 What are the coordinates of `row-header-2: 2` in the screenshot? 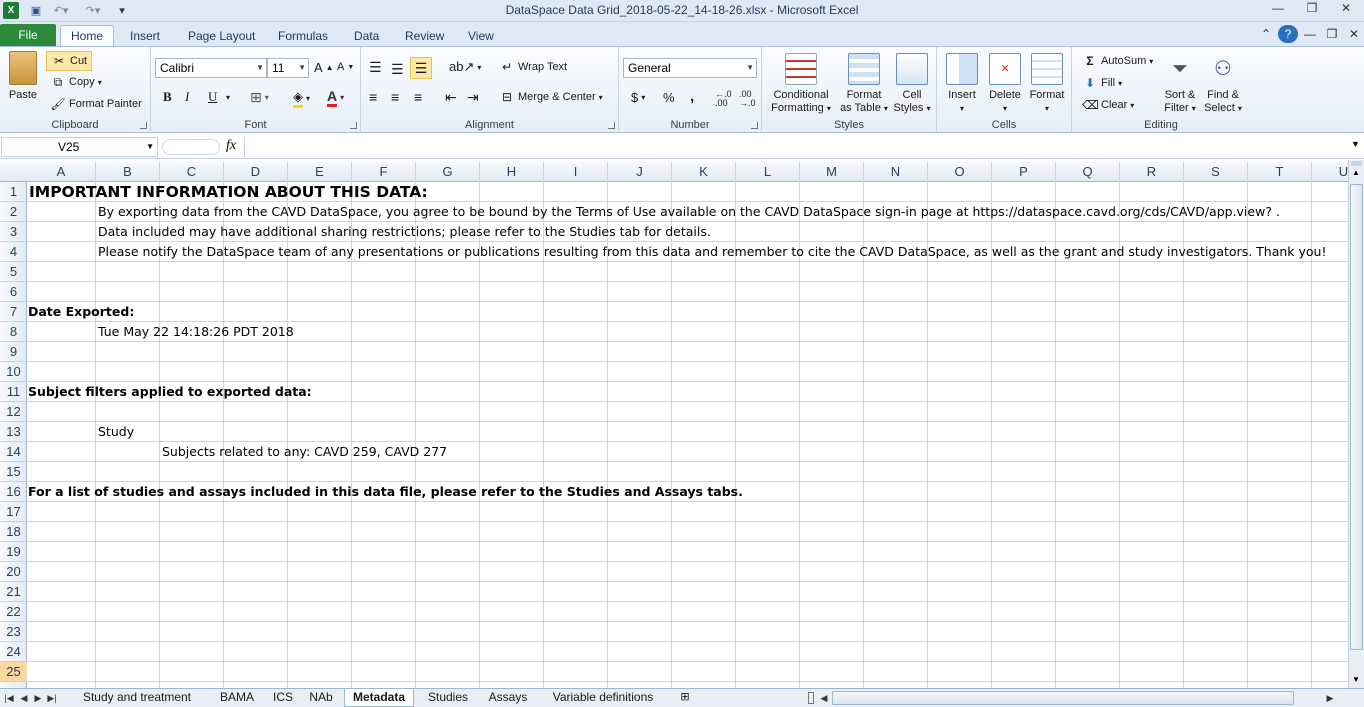 It's located at (13, 212).